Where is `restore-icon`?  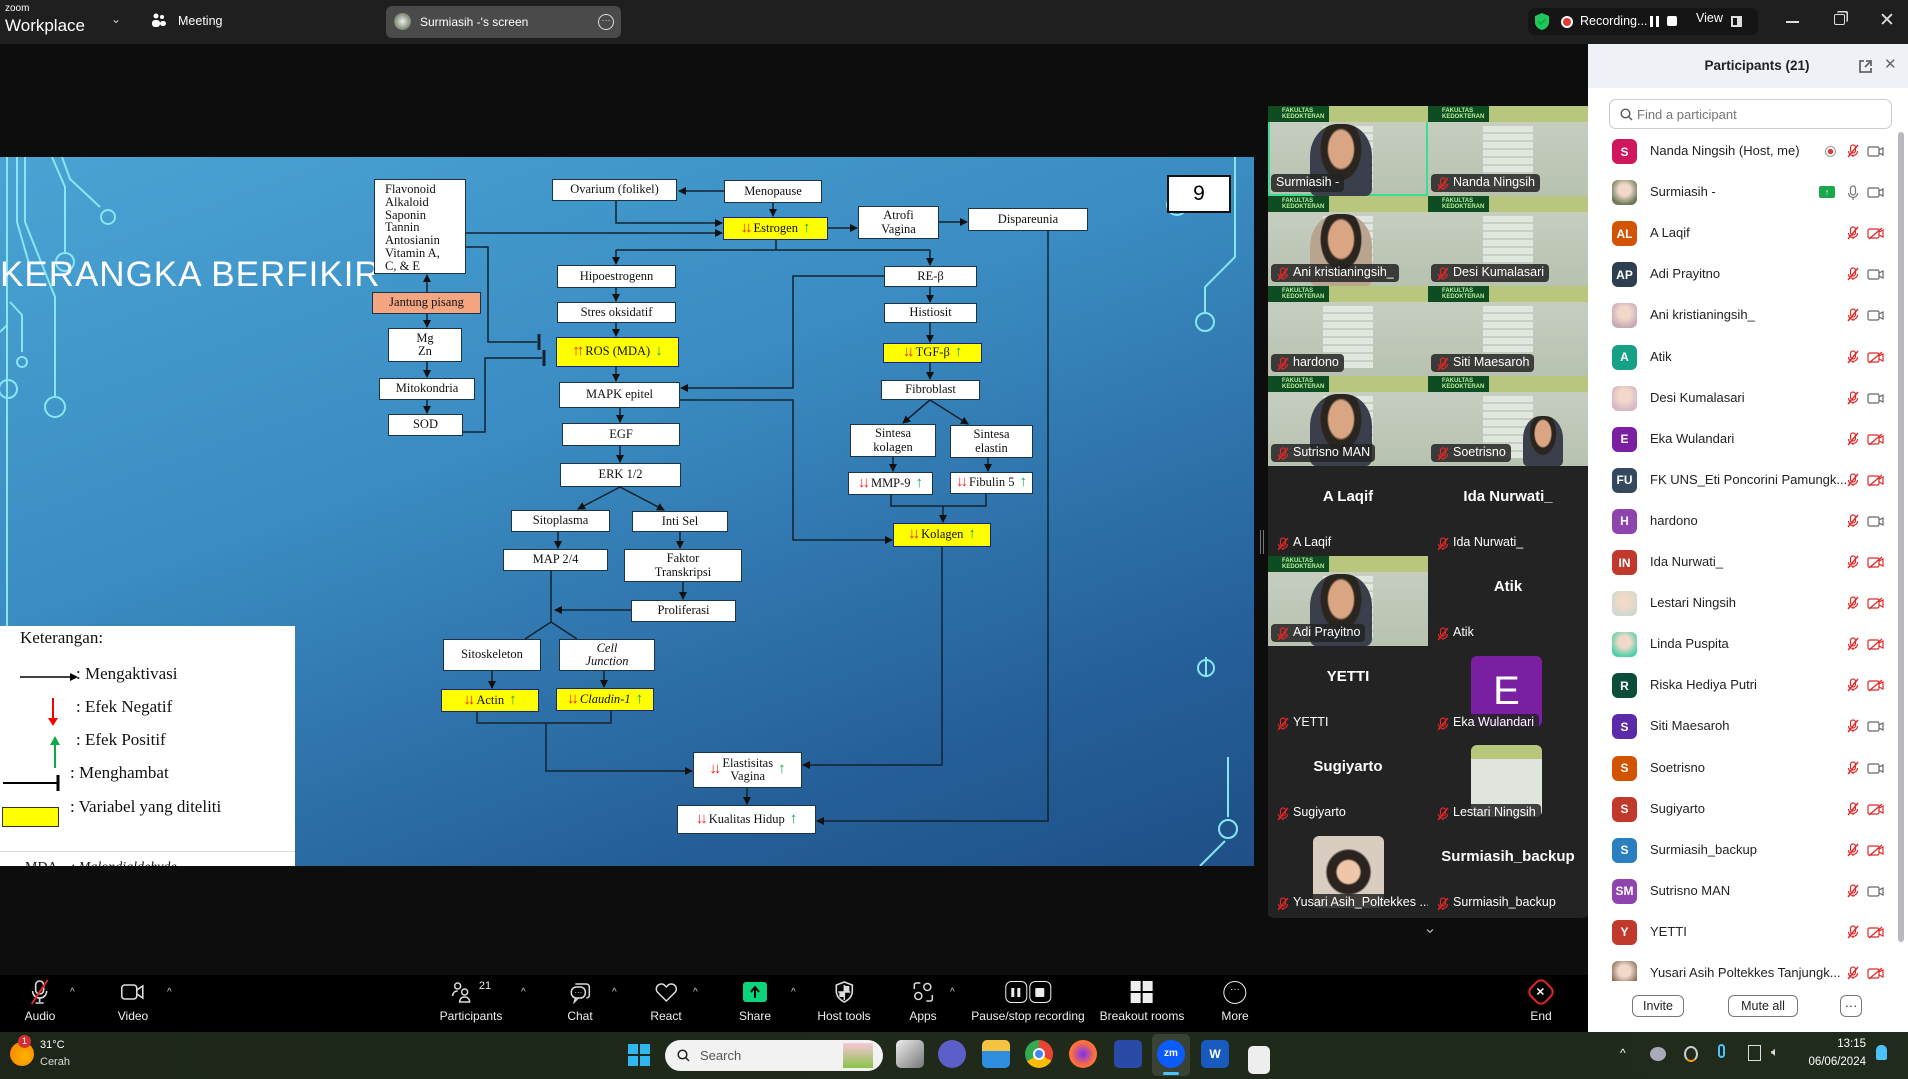 restore-icon is located at coordinates (1839, 19).